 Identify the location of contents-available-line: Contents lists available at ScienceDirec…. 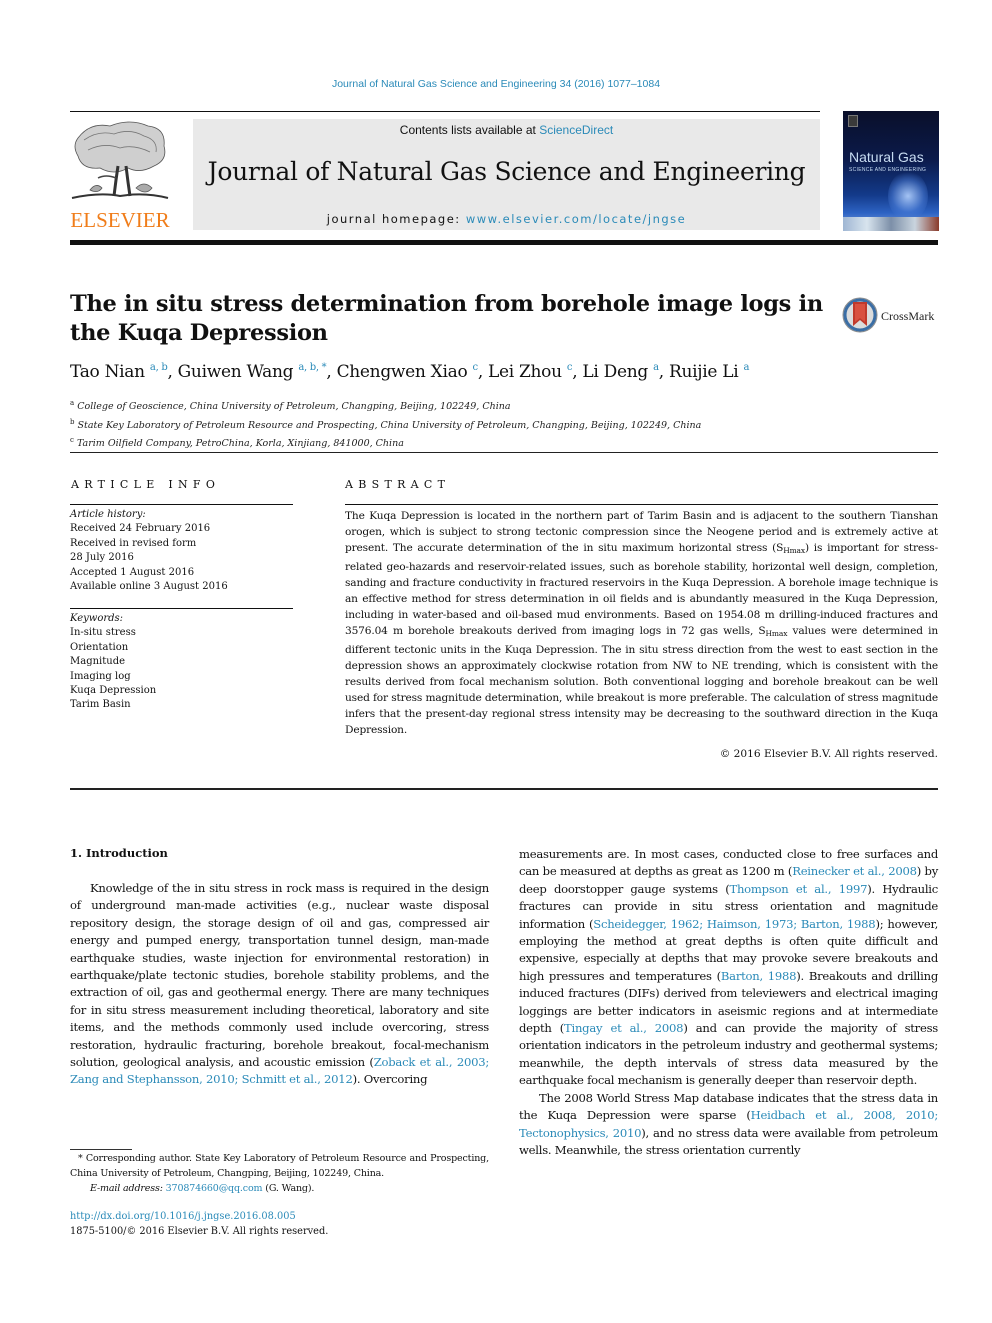
(506, 130).